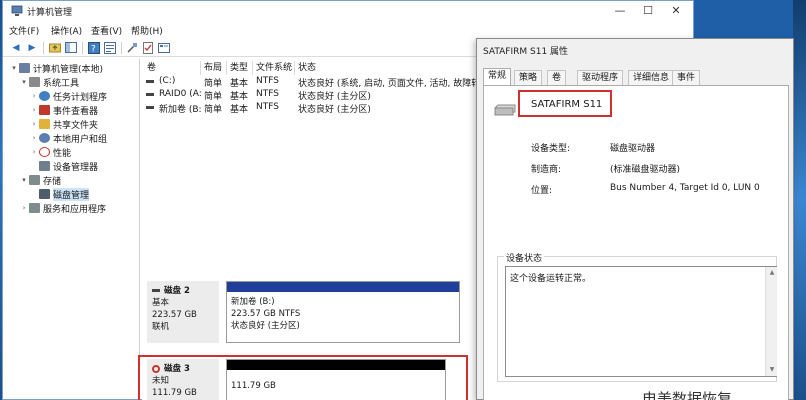 The height and width of the screenshot is (400, 806). I want to click on tree-item-performance: › 性能, so click(50, 152).